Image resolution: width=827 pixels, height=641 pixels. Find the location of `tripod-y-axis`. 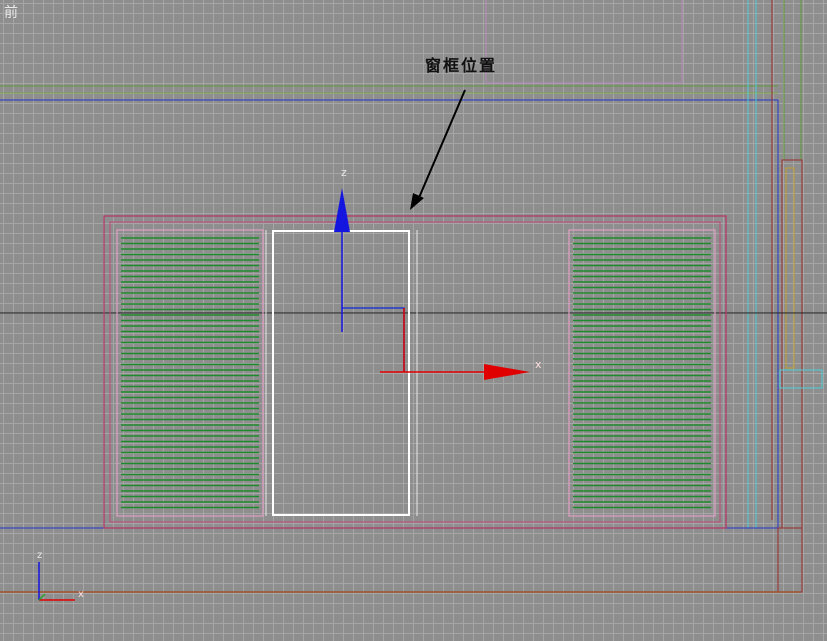

tripod-y-axis is located at coordinates (42, 597).